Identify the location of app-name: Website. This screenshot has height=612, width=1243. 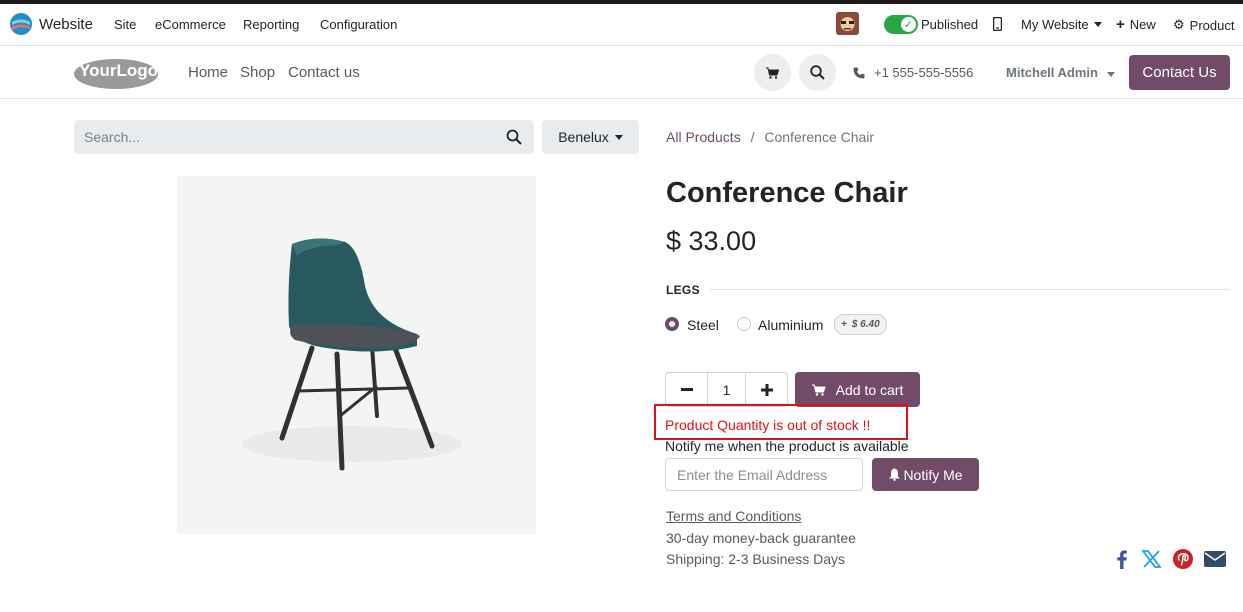
(66, 24).